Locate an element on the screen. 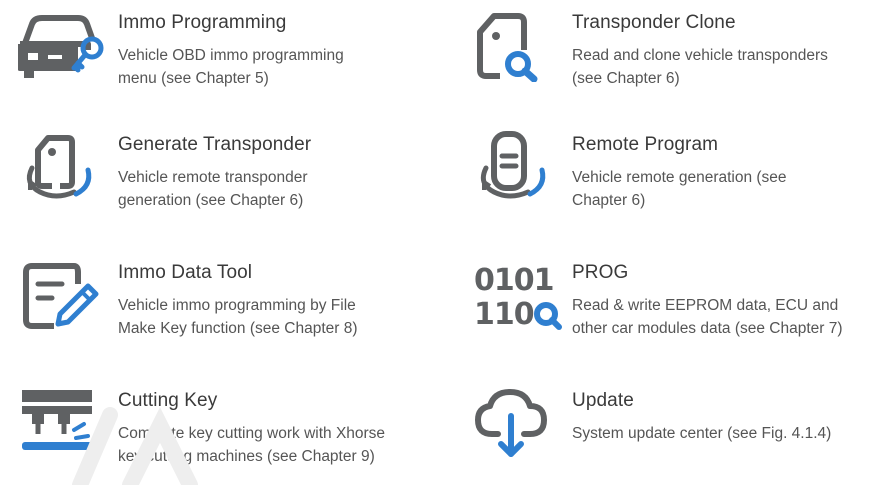  car-key-icon is located at coordinates (63, 44).